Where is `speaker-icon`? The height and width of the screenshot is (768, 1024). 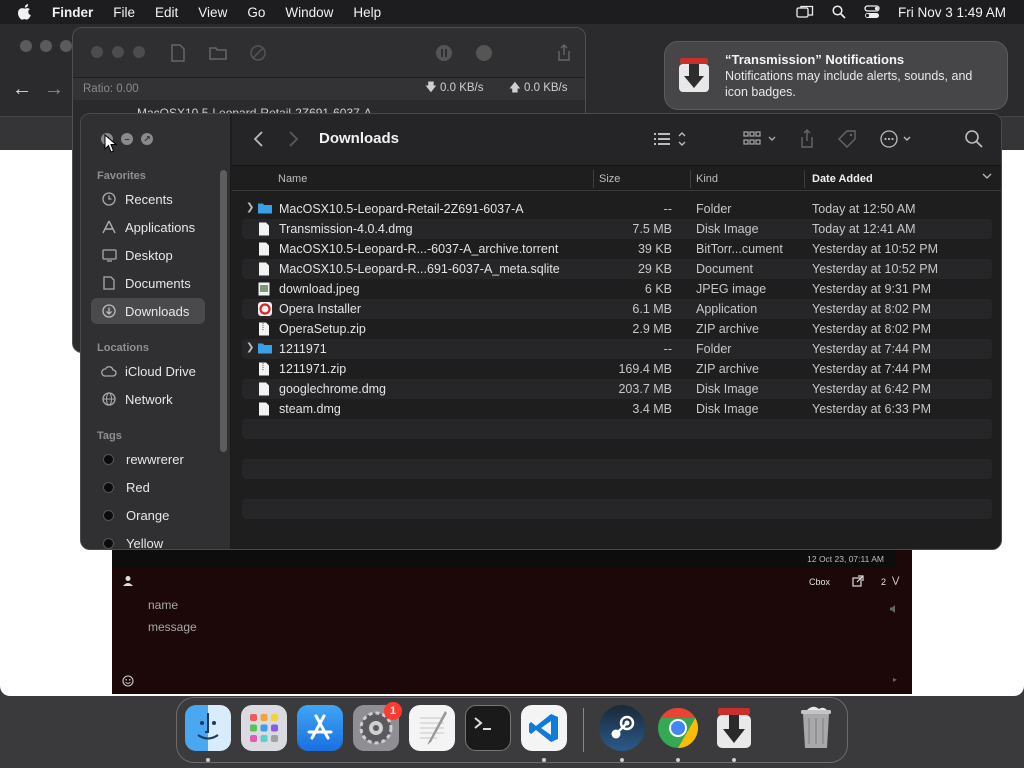
speaker-icon is located at coordinates (894, 610).